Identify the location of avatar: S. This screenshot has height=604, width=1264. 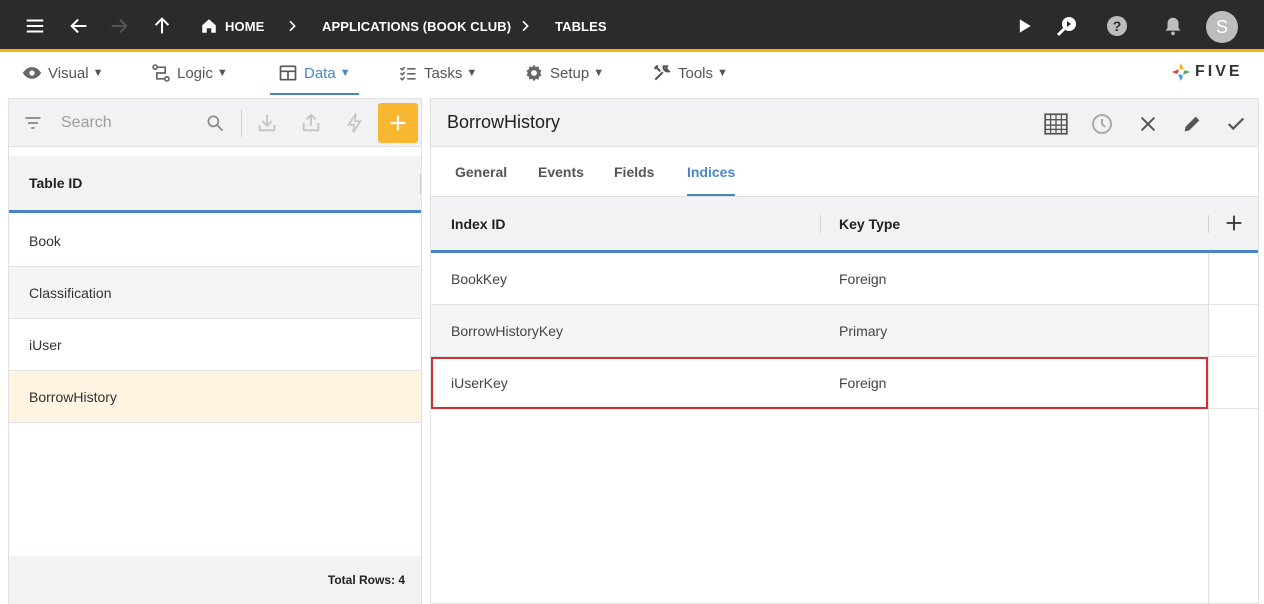
(1222, 27).